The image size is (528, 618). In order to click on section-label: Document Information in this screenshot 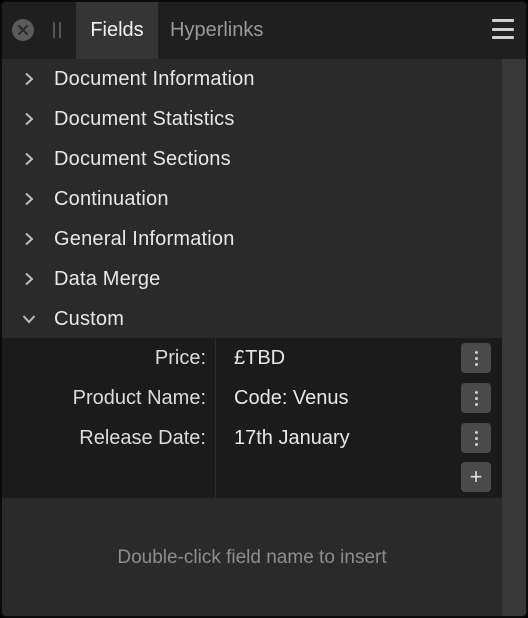, I will do `click(154, 78)`.